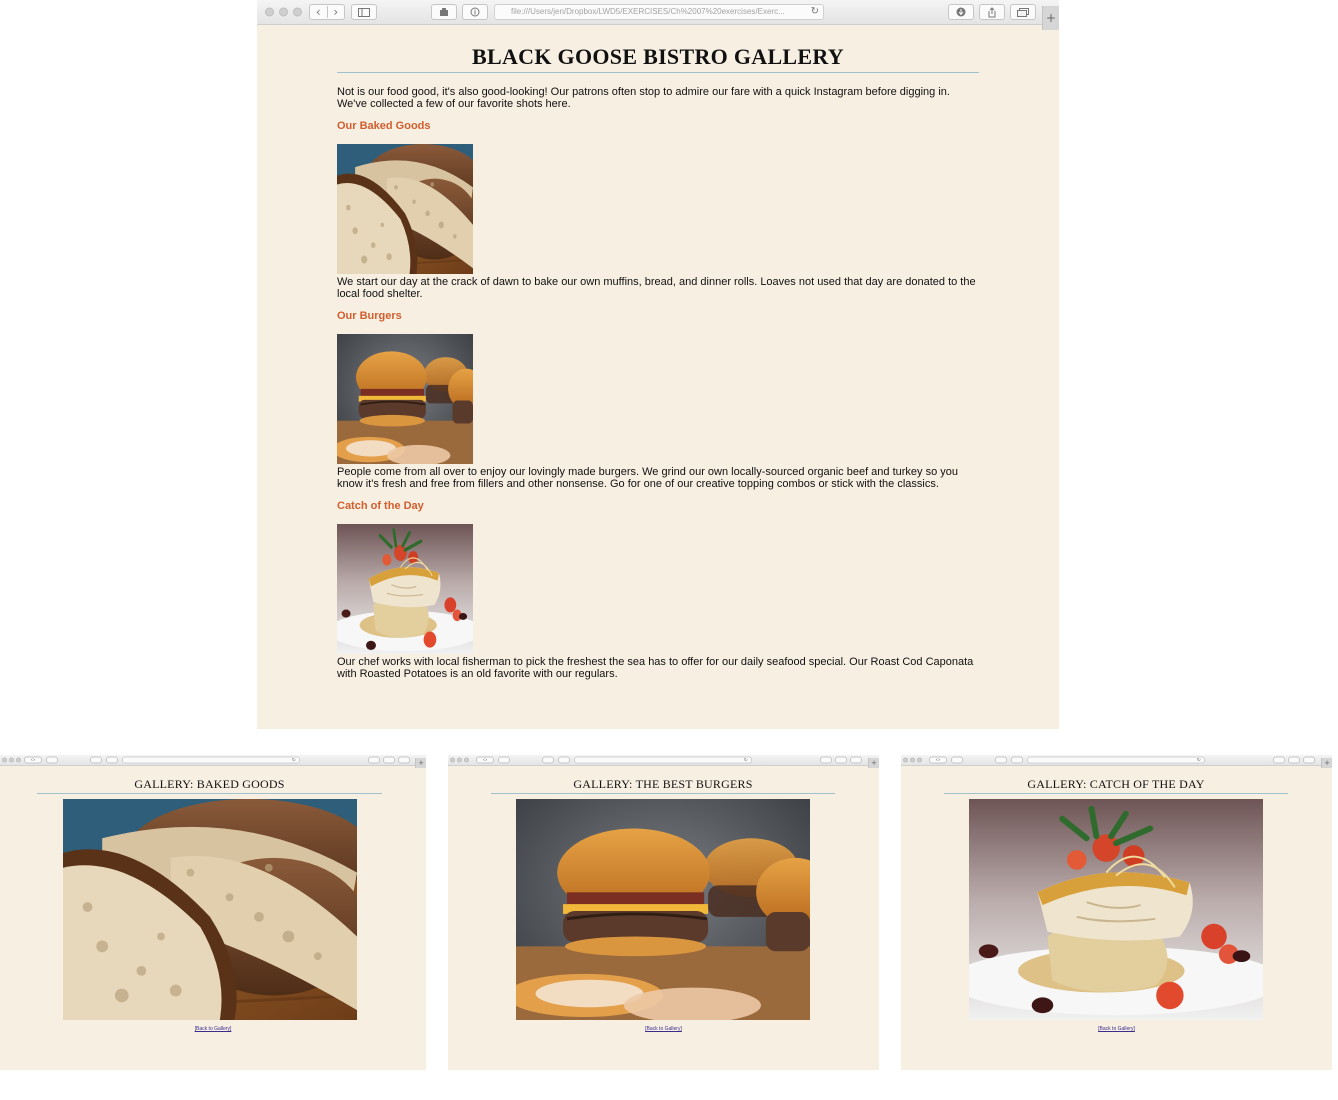 The height and width of the screenshot is (1100, 1338). I want to click on burger-thumbnail, so click(405, 399).